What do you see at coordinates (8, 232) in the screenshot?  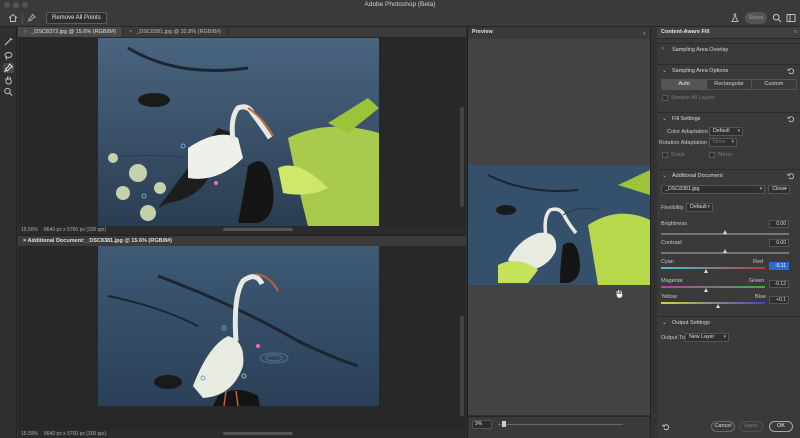 I see `tools-panel` at bounding box center [8, 232].